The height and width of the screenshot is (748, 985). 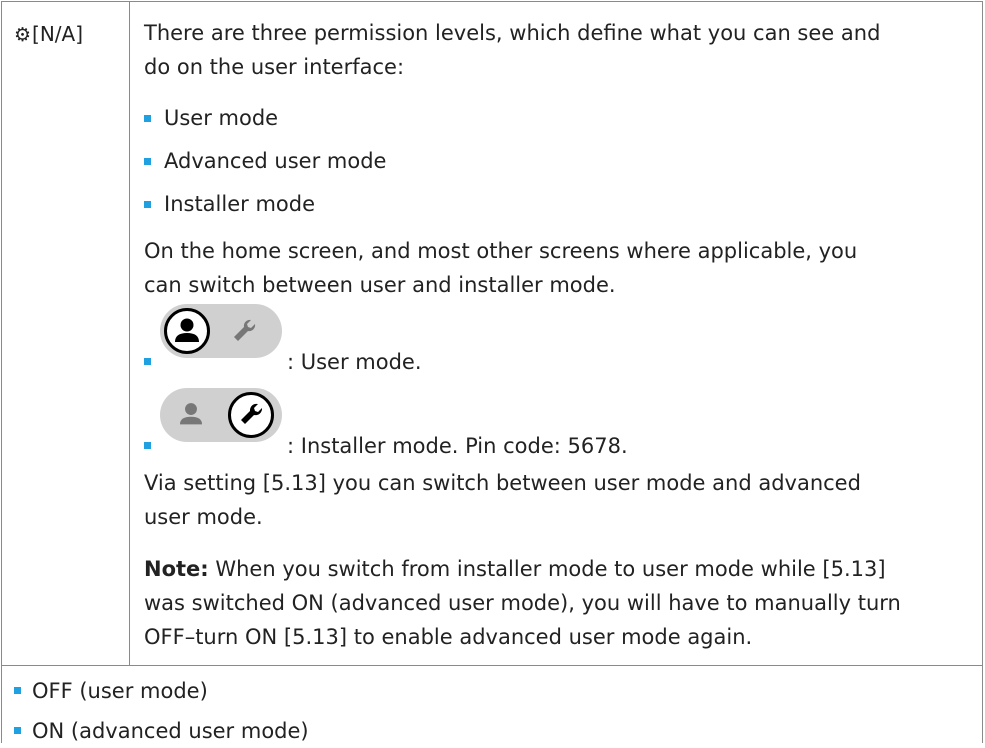 I want to click on intro-line-2: do on the user interface:, so click(x=274, y=67).